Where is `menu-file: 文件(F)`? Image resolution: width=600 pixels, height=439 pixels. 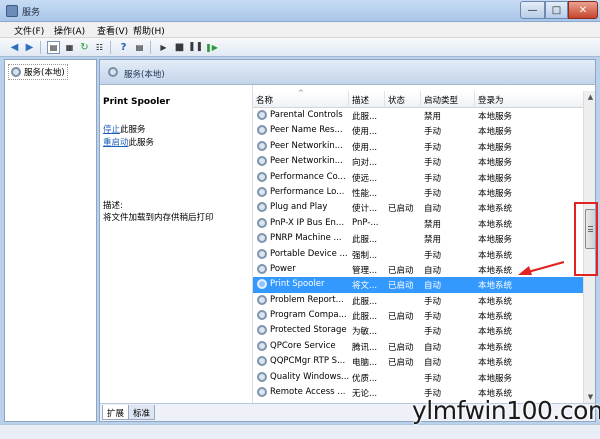 menu-file: 文件(F) is located at coordinates (29, 30).